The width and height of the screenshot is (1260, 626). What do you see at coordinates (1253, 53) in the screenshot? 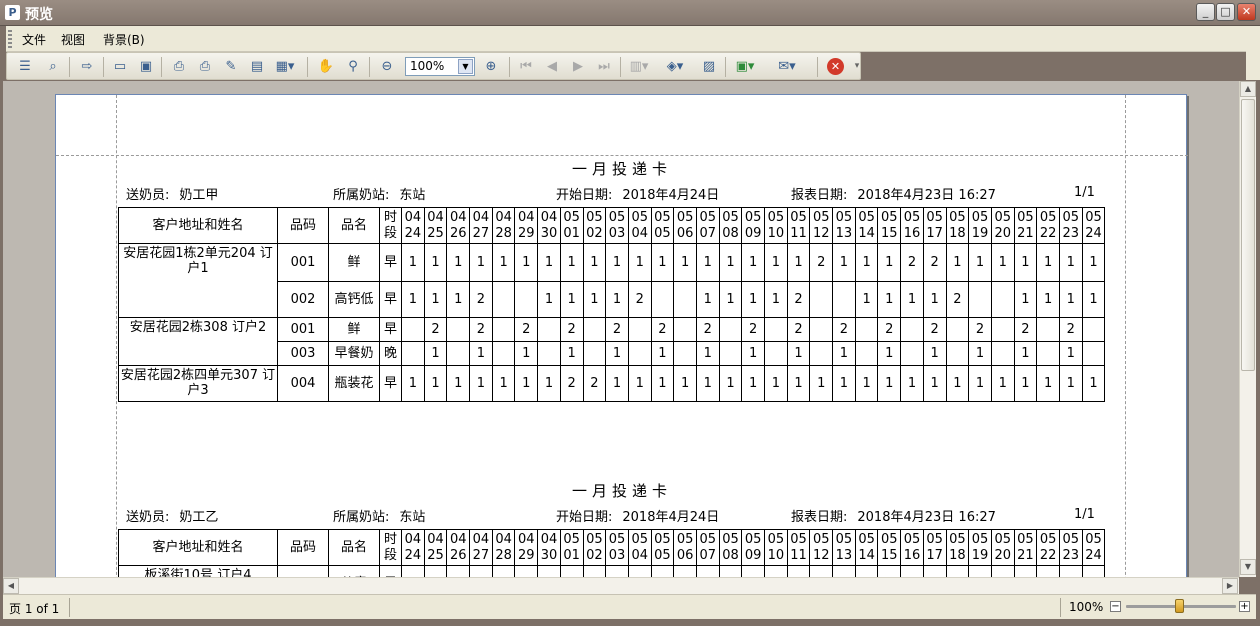
I see `toolbar-rail` at bounding box center [1253, 53].